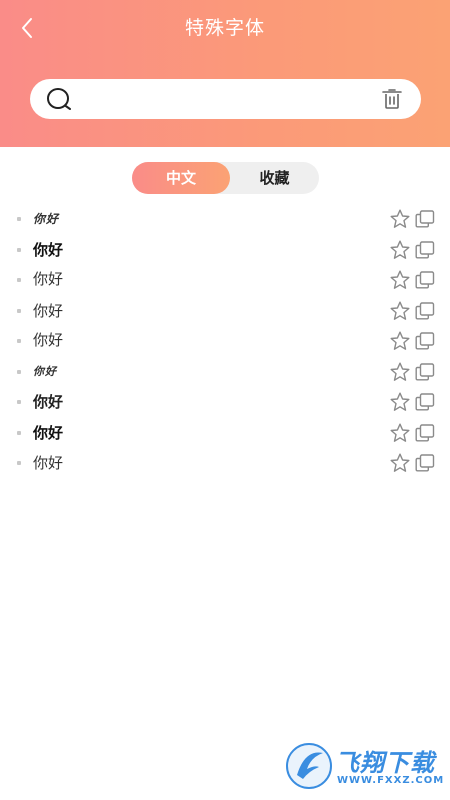  What do you see at coordinates (385, 763) in the screenshot?
I see `watermark-title: 飞翔下载` at bounding box center [385, 763].